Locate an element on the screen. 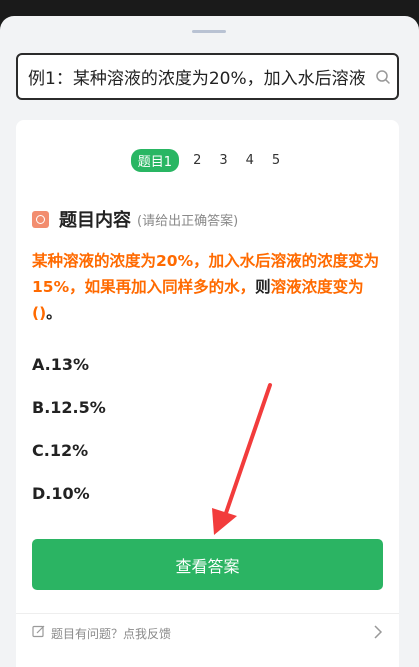 Image resolution: width=419 pixels, height=667 pixels. section-header: 题目内容 (请给出正确答案) is located at coordinates (135, 219).